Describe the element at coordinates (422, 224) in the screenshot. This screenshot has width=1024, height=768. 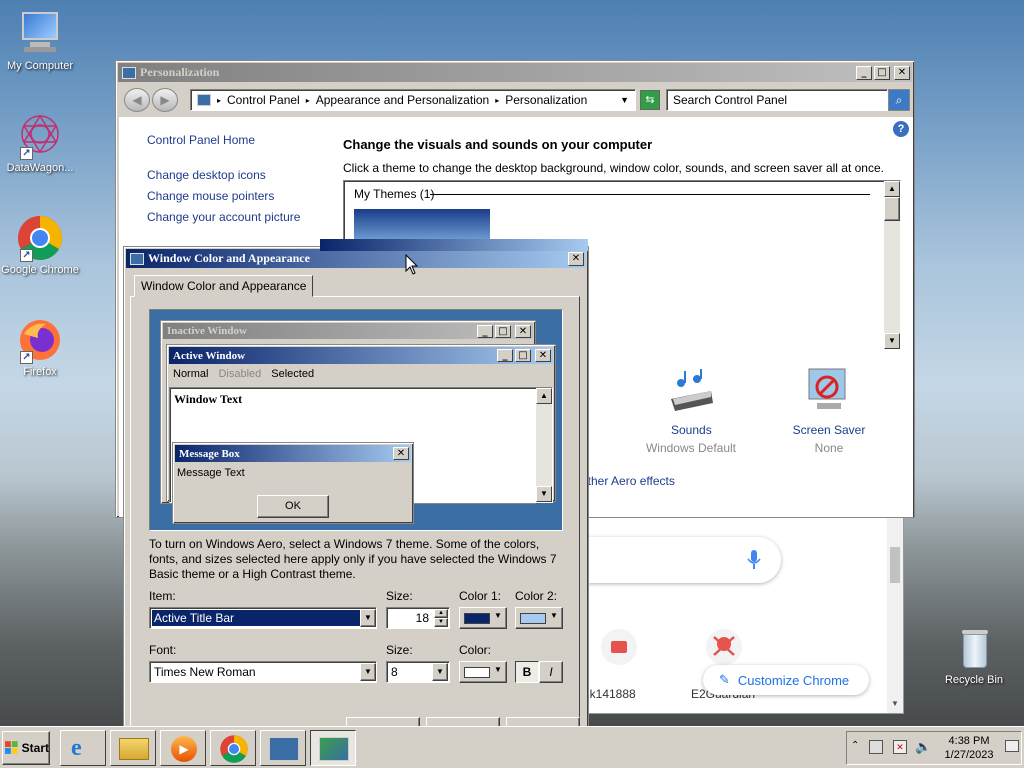
I see `theme-thumbnail` at that location.